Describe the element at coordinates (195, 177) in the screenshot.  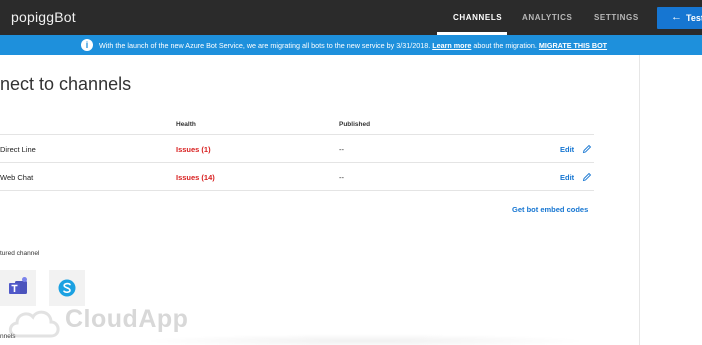
I see `health-issues-web-chat: Issues (14)` at that location.